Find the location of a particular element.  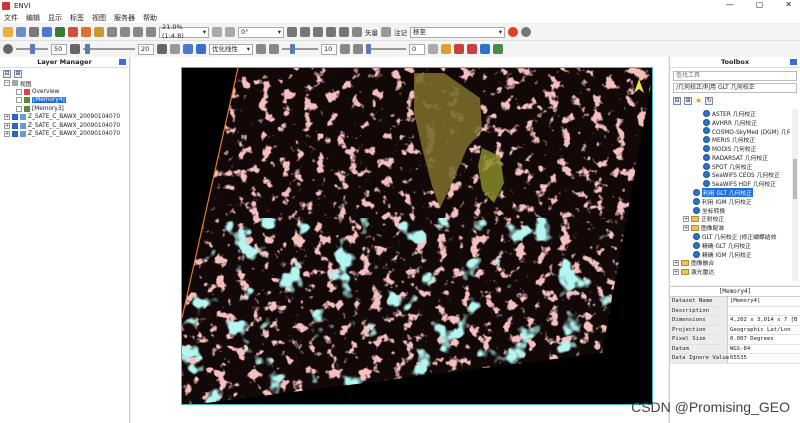

toolbox-item: 精确 IGM 几何校正 is located at coordinates (731, 254).